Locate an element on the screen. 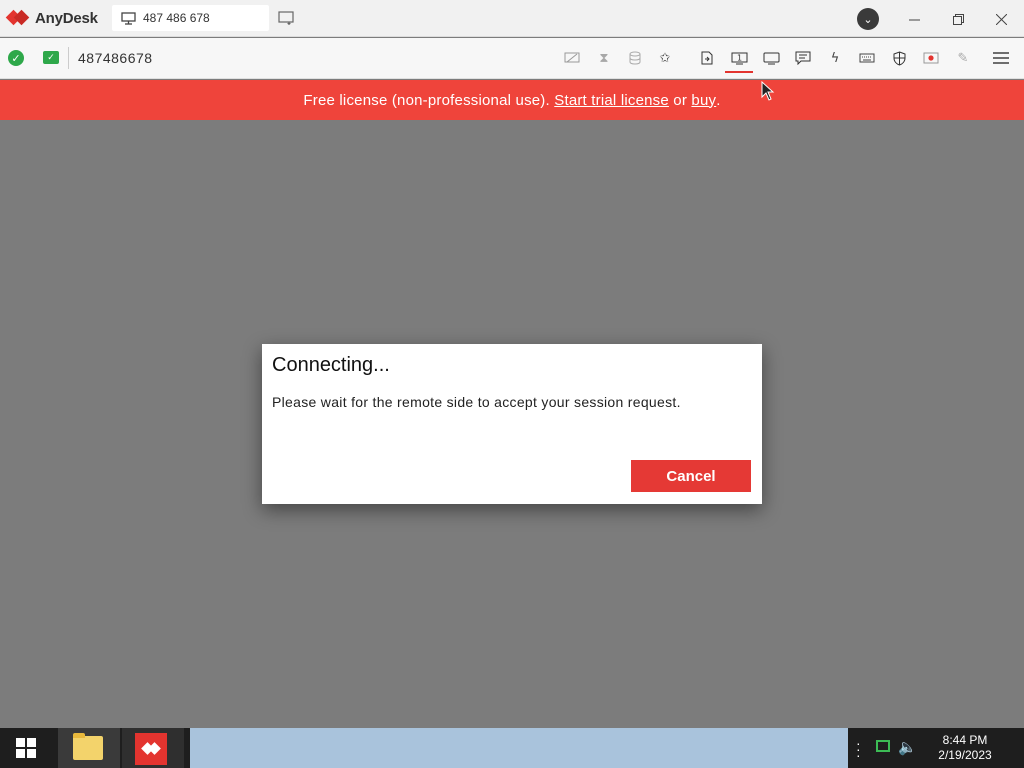  clock-date: 2/19/2023 is located at coordinates (965, 755).